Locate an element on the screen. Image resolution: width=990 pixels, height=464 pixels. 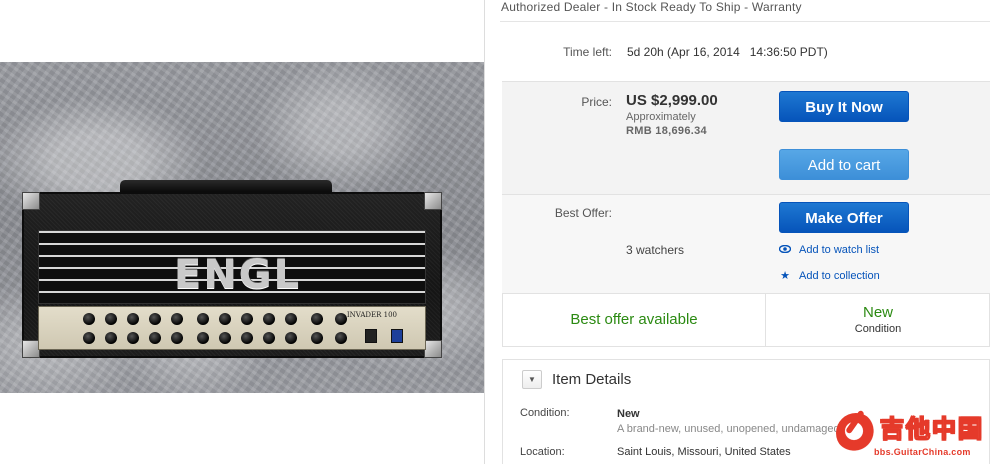
collapse-triangle-icon: ▼ is located at coordinates (532, 379).